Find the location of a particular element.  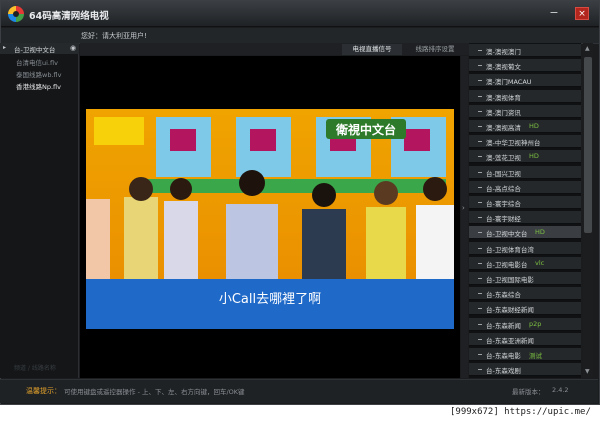

channel-name: 台-卫视体育台湾 is located at coordinates (510, 249).